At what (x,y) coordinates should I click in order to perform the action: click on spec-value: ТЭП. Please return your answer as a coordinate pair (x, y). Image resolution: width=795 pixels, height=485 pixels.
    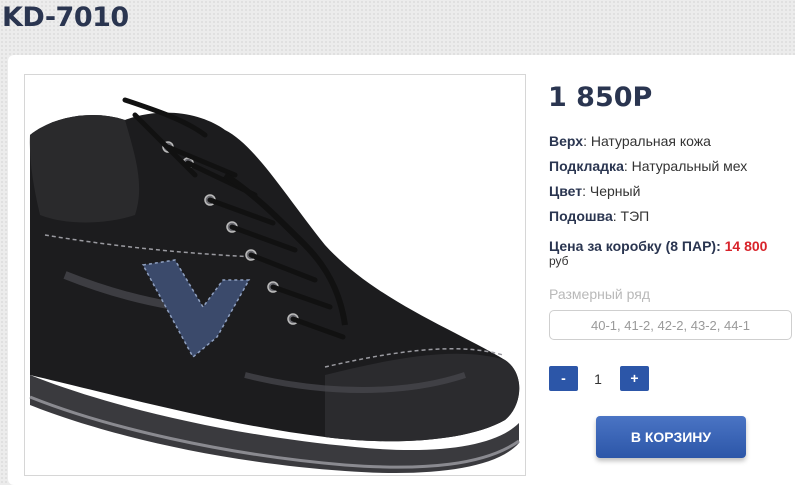
    Looking at the image, I should click on (635, 216).